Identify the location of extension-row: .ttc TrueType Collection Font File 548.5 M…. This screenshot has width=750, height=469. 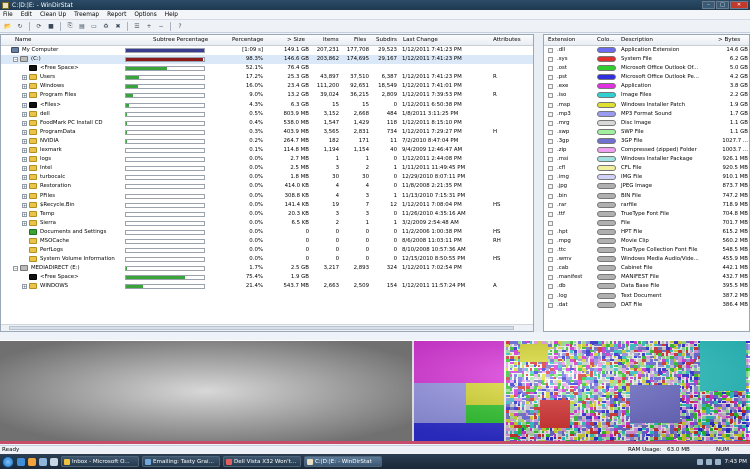
(646, 250).